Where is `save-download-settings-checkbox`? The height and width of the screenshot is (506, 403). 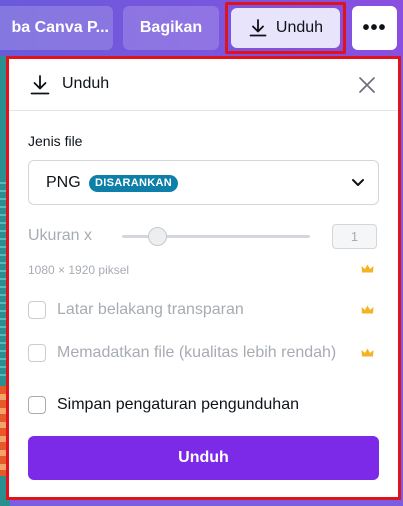
save-download-settings-checkbox is located at coordinates (37, 405).